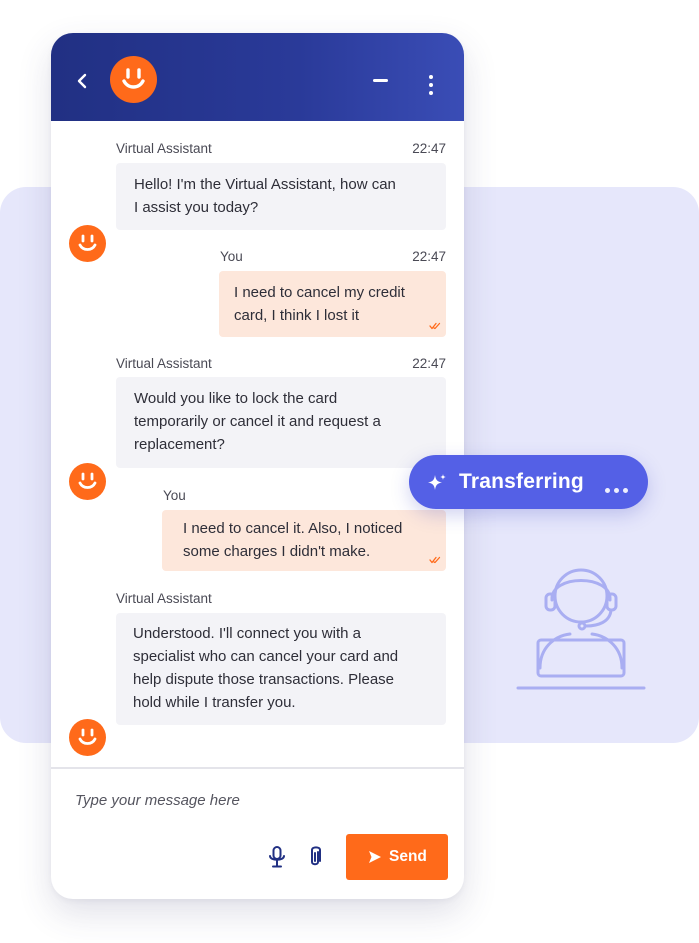 The image size is (699, 943). What do you see at coordinates (618, 489) in the screenshot?
I see `typing-dots-icon` at bounding box center [618, 489].